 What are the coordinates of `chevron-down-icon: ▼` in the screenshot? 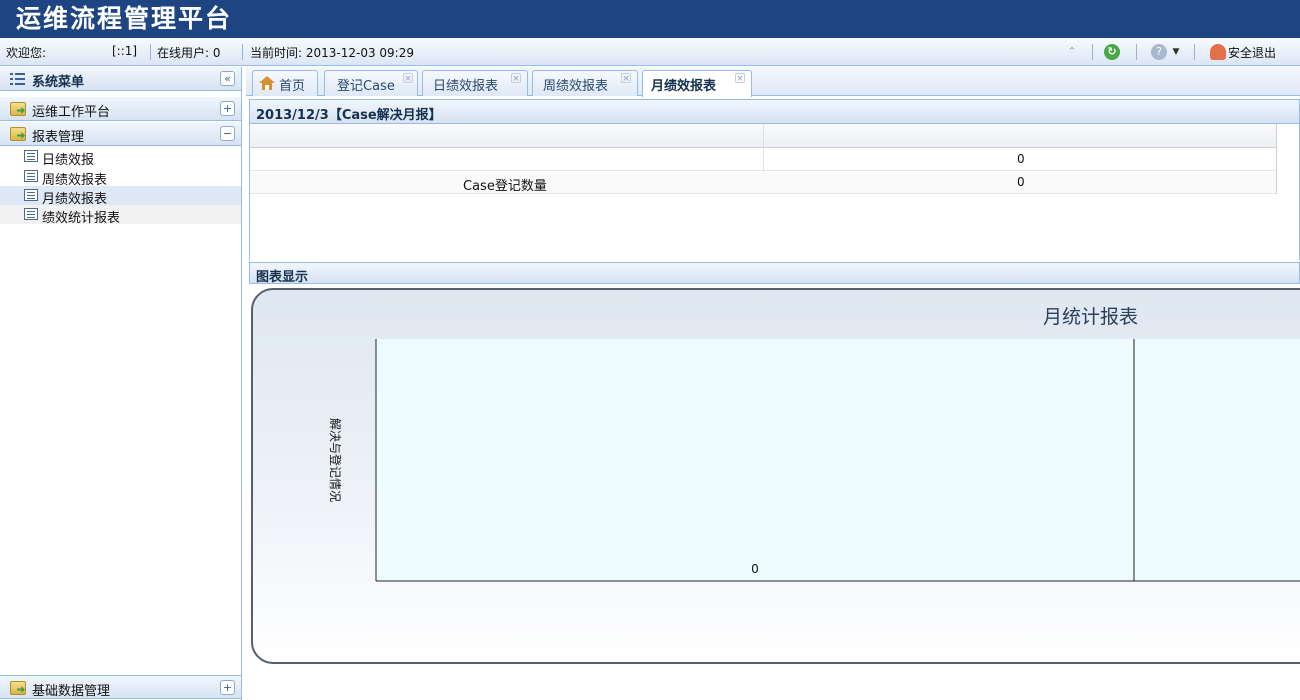 It's located at (1176, 52).